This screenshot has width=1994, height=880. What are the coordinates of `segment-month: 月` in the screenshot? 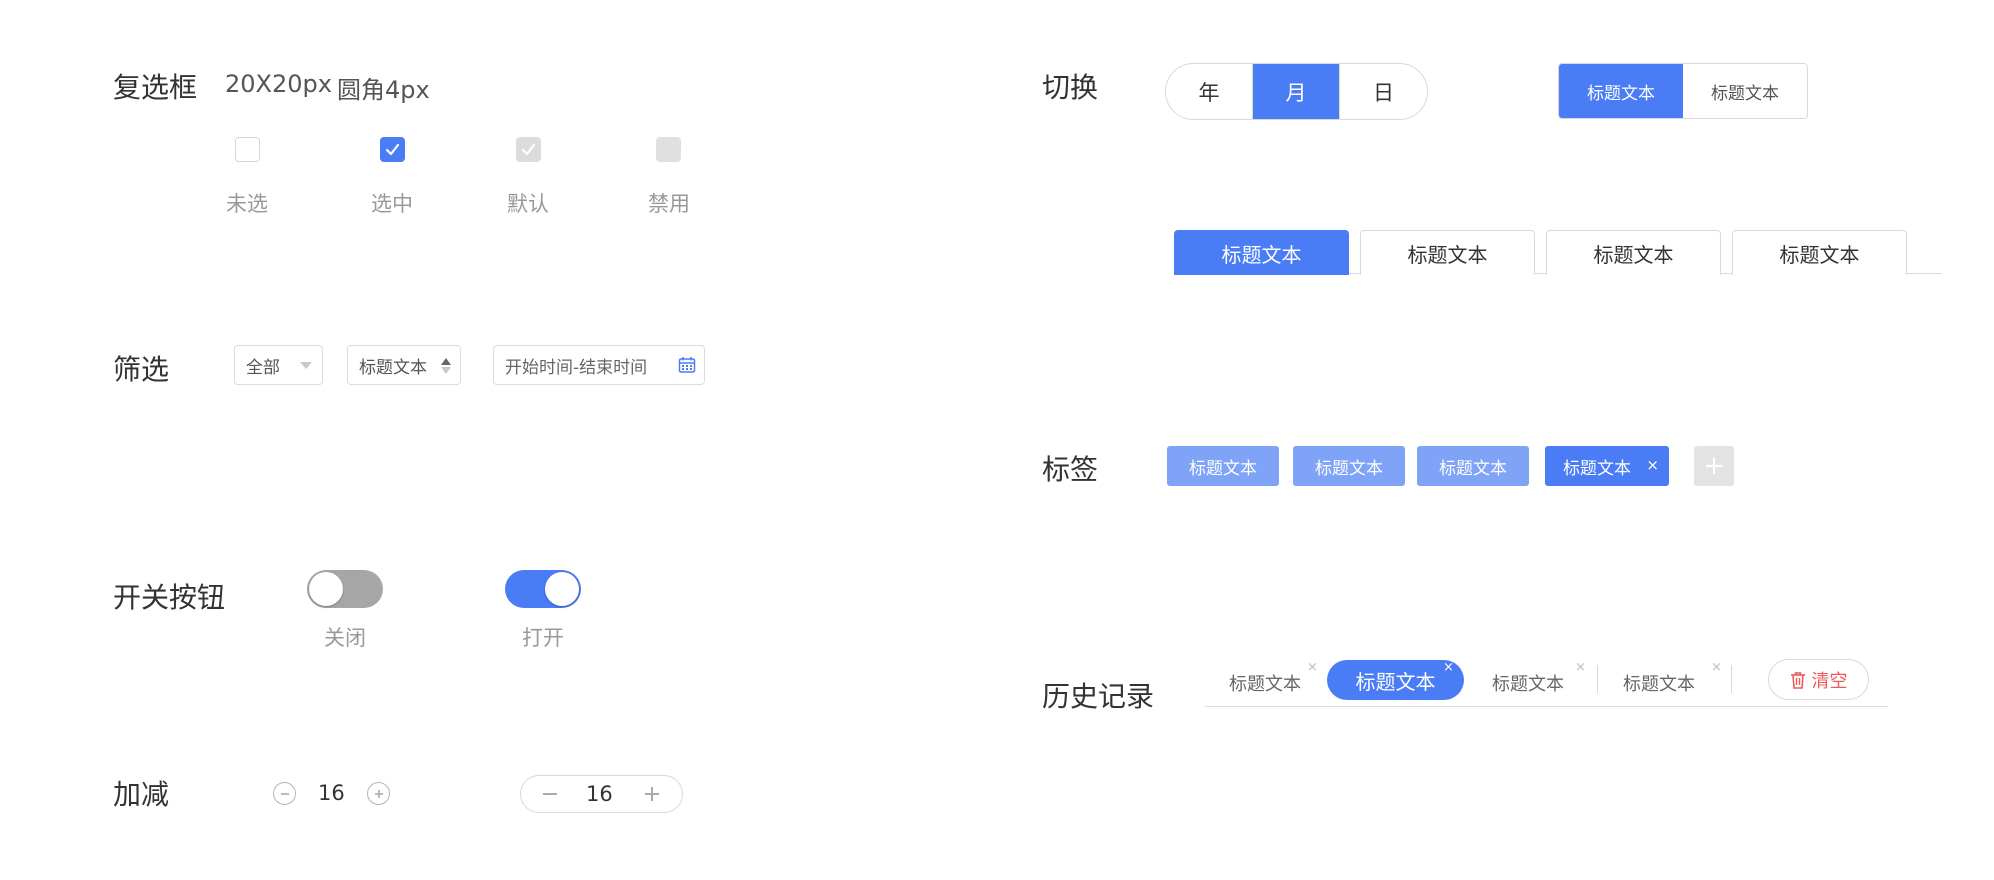 It's located at (1296, 91).